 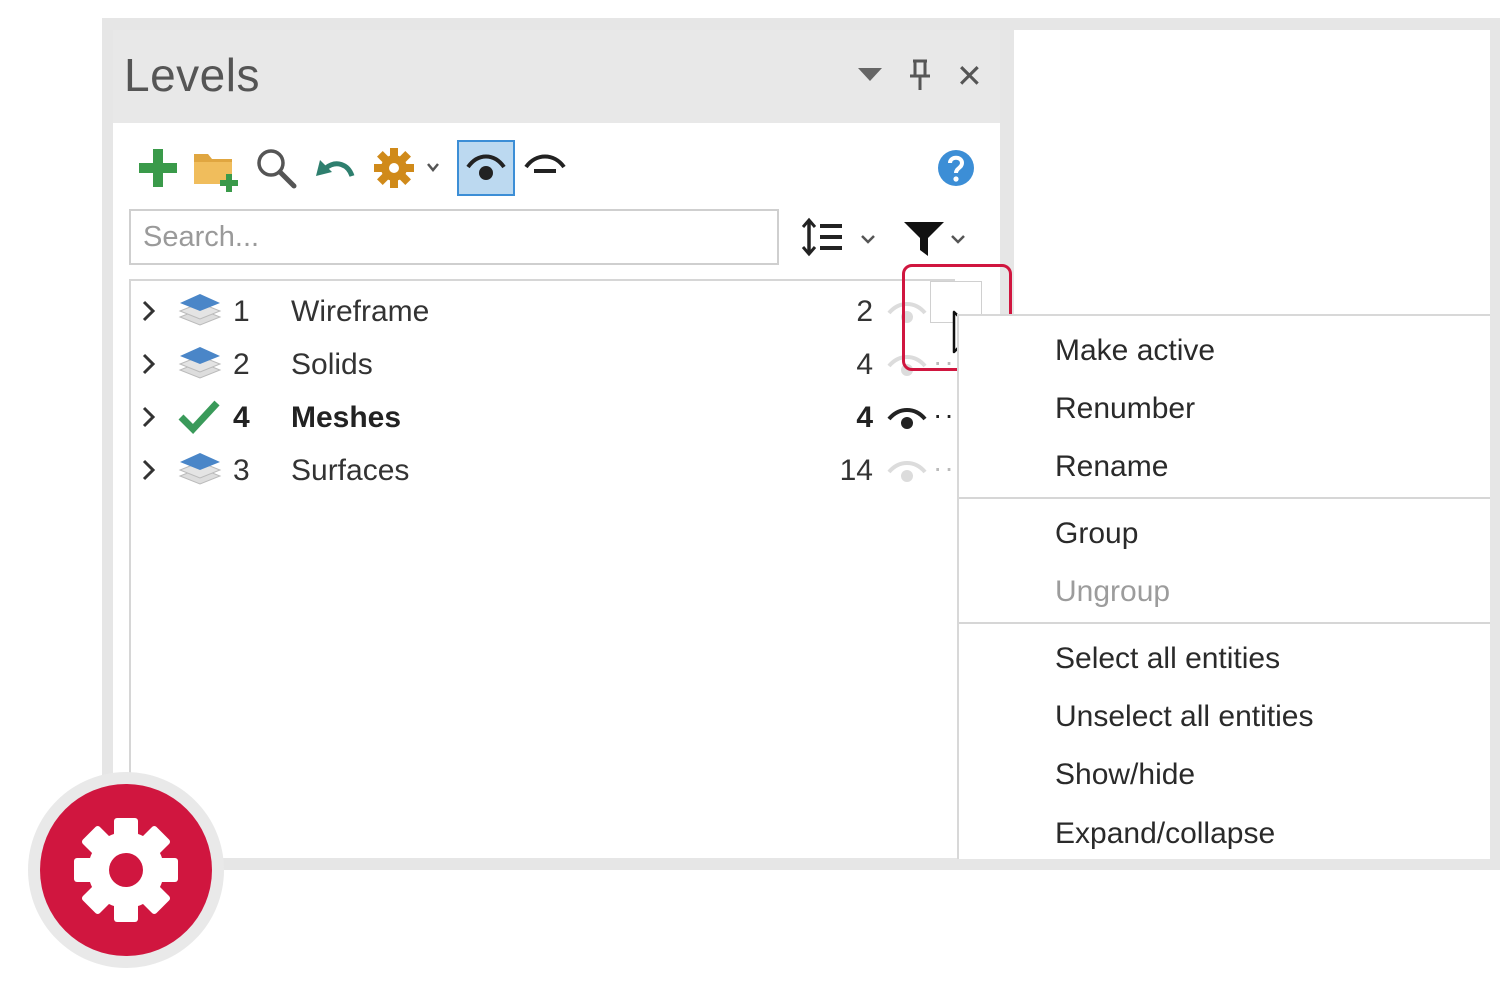 What do you see at coordinates (350, 470) in the screenshot?
I see `level-name: Surfaces` at bounding box center [350, 470].